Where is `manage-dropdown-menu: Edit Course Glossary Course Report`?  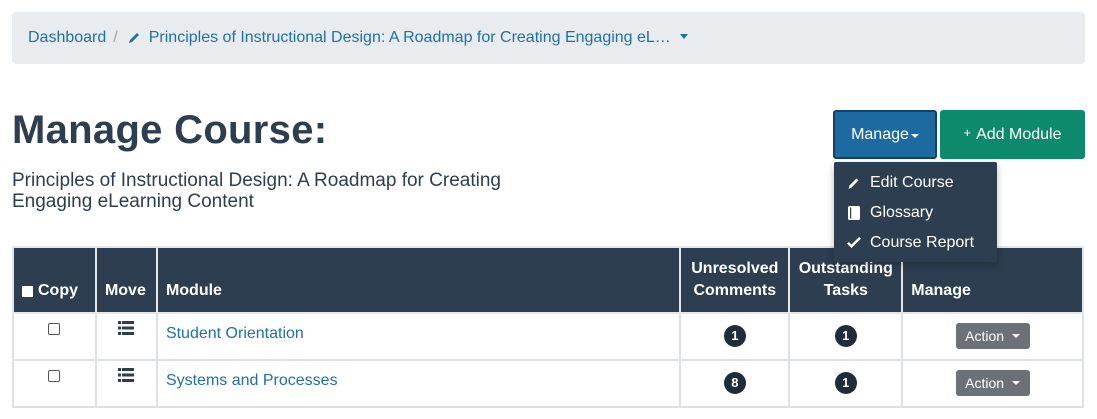 manage-dropdown-menu: Edit Course Glossary Course Report is located at coordinates (915, 212).